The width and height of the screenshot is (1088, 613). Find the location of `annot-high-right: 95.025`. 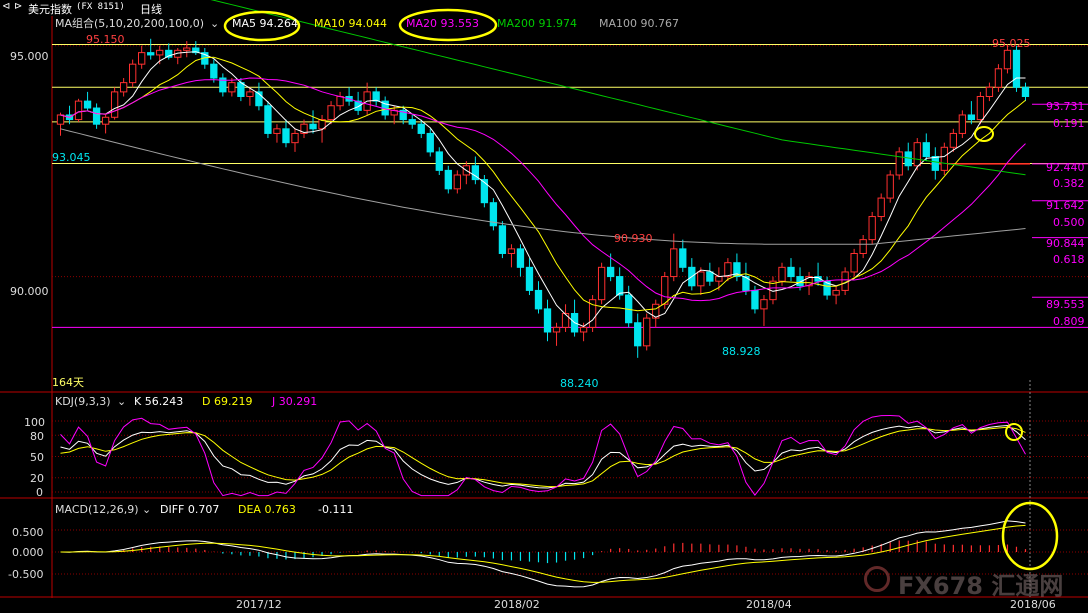

annot-high-right: 95.025 is located at coordinates (1011, 43).